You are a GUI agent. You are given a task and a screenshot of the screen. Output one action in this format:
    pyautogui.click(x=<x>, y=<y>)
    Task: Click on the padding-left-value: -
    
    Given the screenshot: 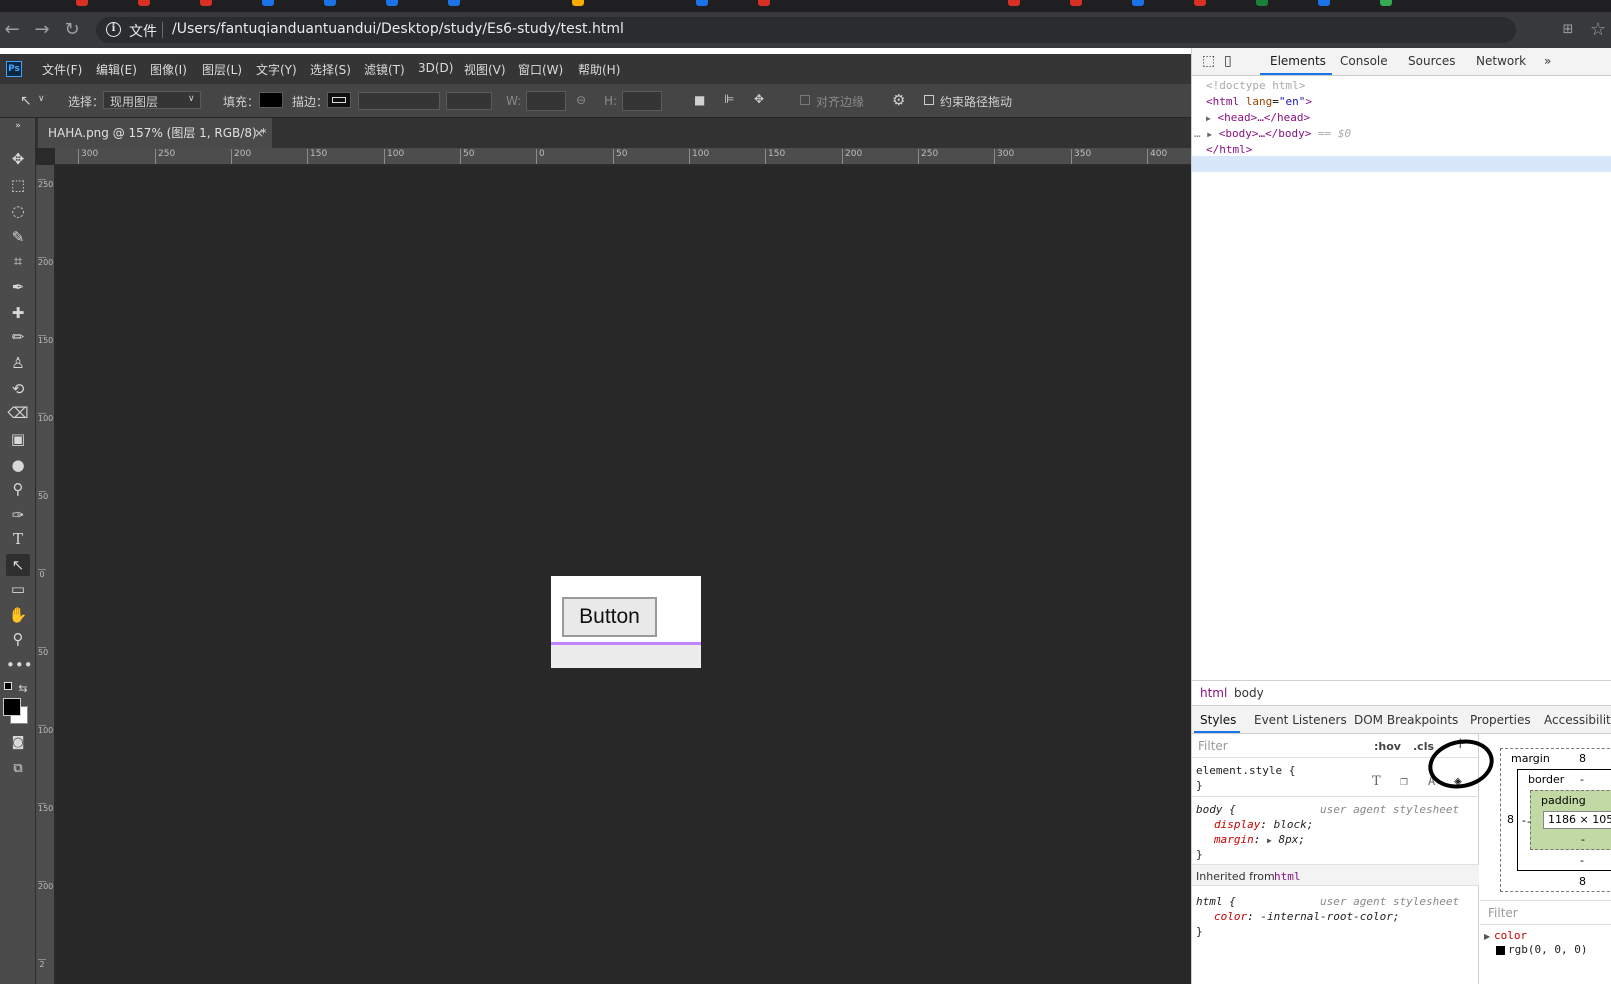 What is the action you would take?
    pyautogui.click(x=1529, y=821)
    